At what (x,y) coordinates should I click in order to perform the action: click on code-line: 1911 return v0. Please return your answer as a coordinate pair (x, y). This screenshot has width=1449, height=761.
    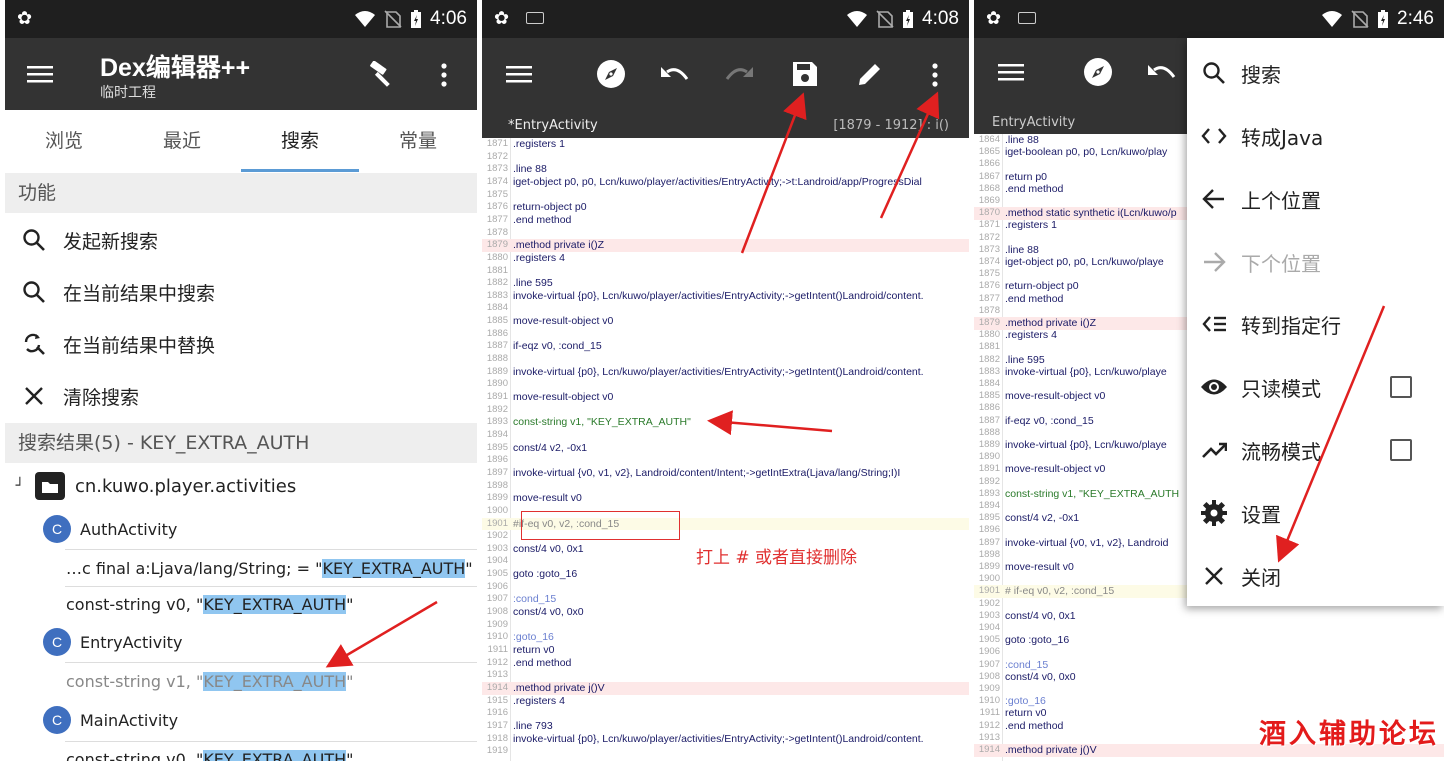
    Looking at the image, I should click on (725, 650).